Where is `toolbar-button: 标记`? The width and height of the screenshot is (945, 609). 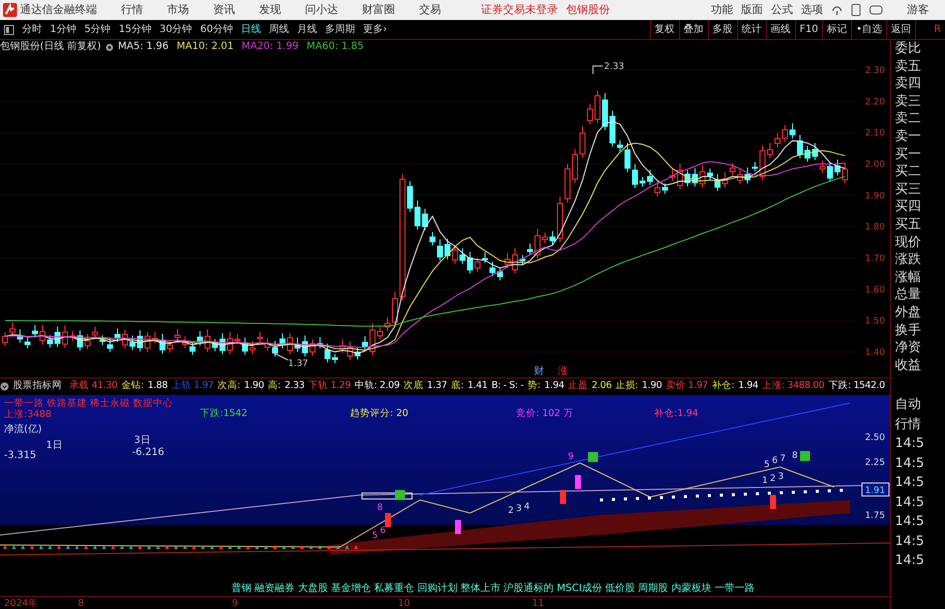 toolbar-button: 标记 is located at coordinates (837, 29).